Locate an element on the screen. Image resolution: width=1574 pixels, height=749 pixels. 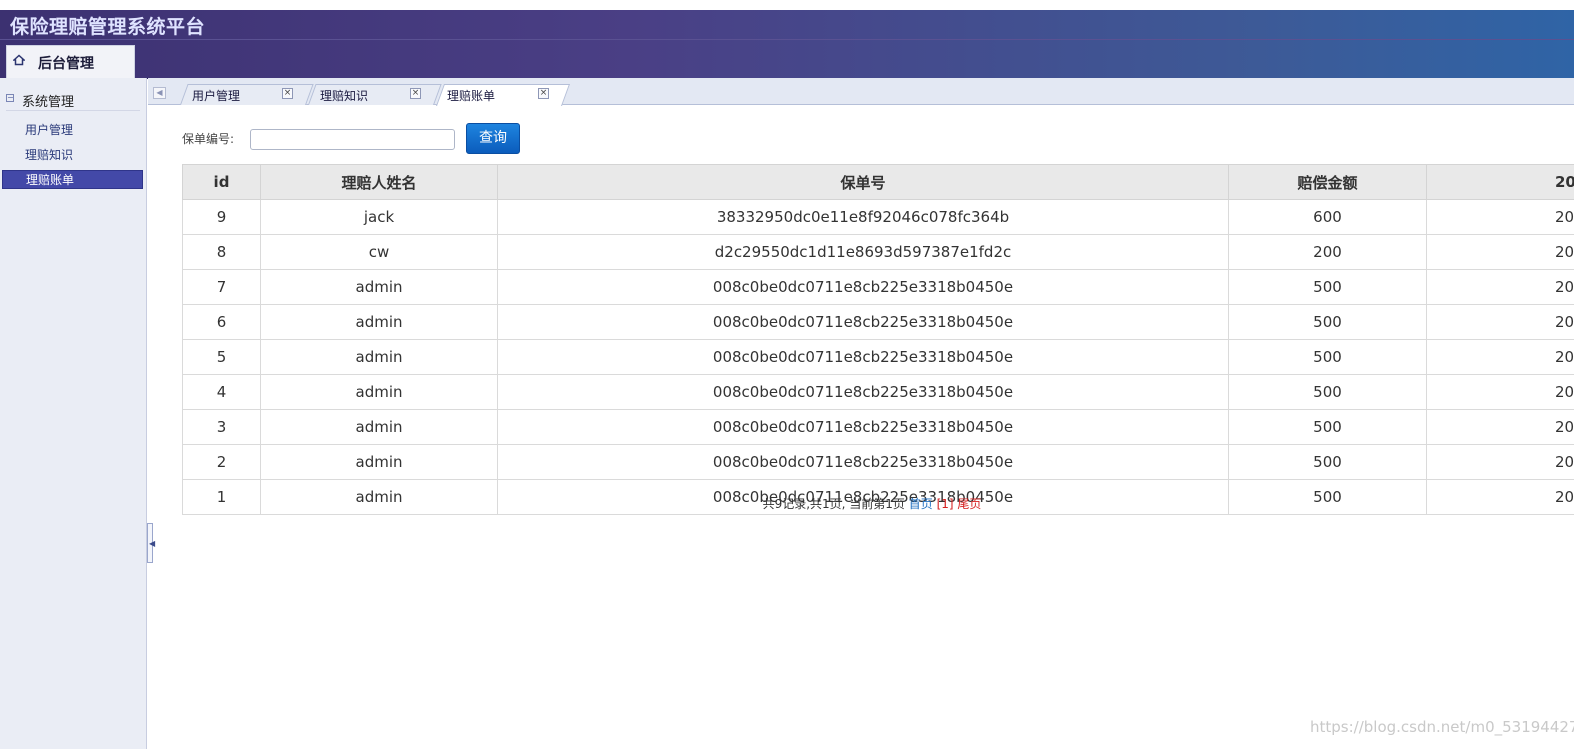
cell-policy-number: d2c29550dc1d11e8693d597387e1fd2c is located at coordinates (863, 252).